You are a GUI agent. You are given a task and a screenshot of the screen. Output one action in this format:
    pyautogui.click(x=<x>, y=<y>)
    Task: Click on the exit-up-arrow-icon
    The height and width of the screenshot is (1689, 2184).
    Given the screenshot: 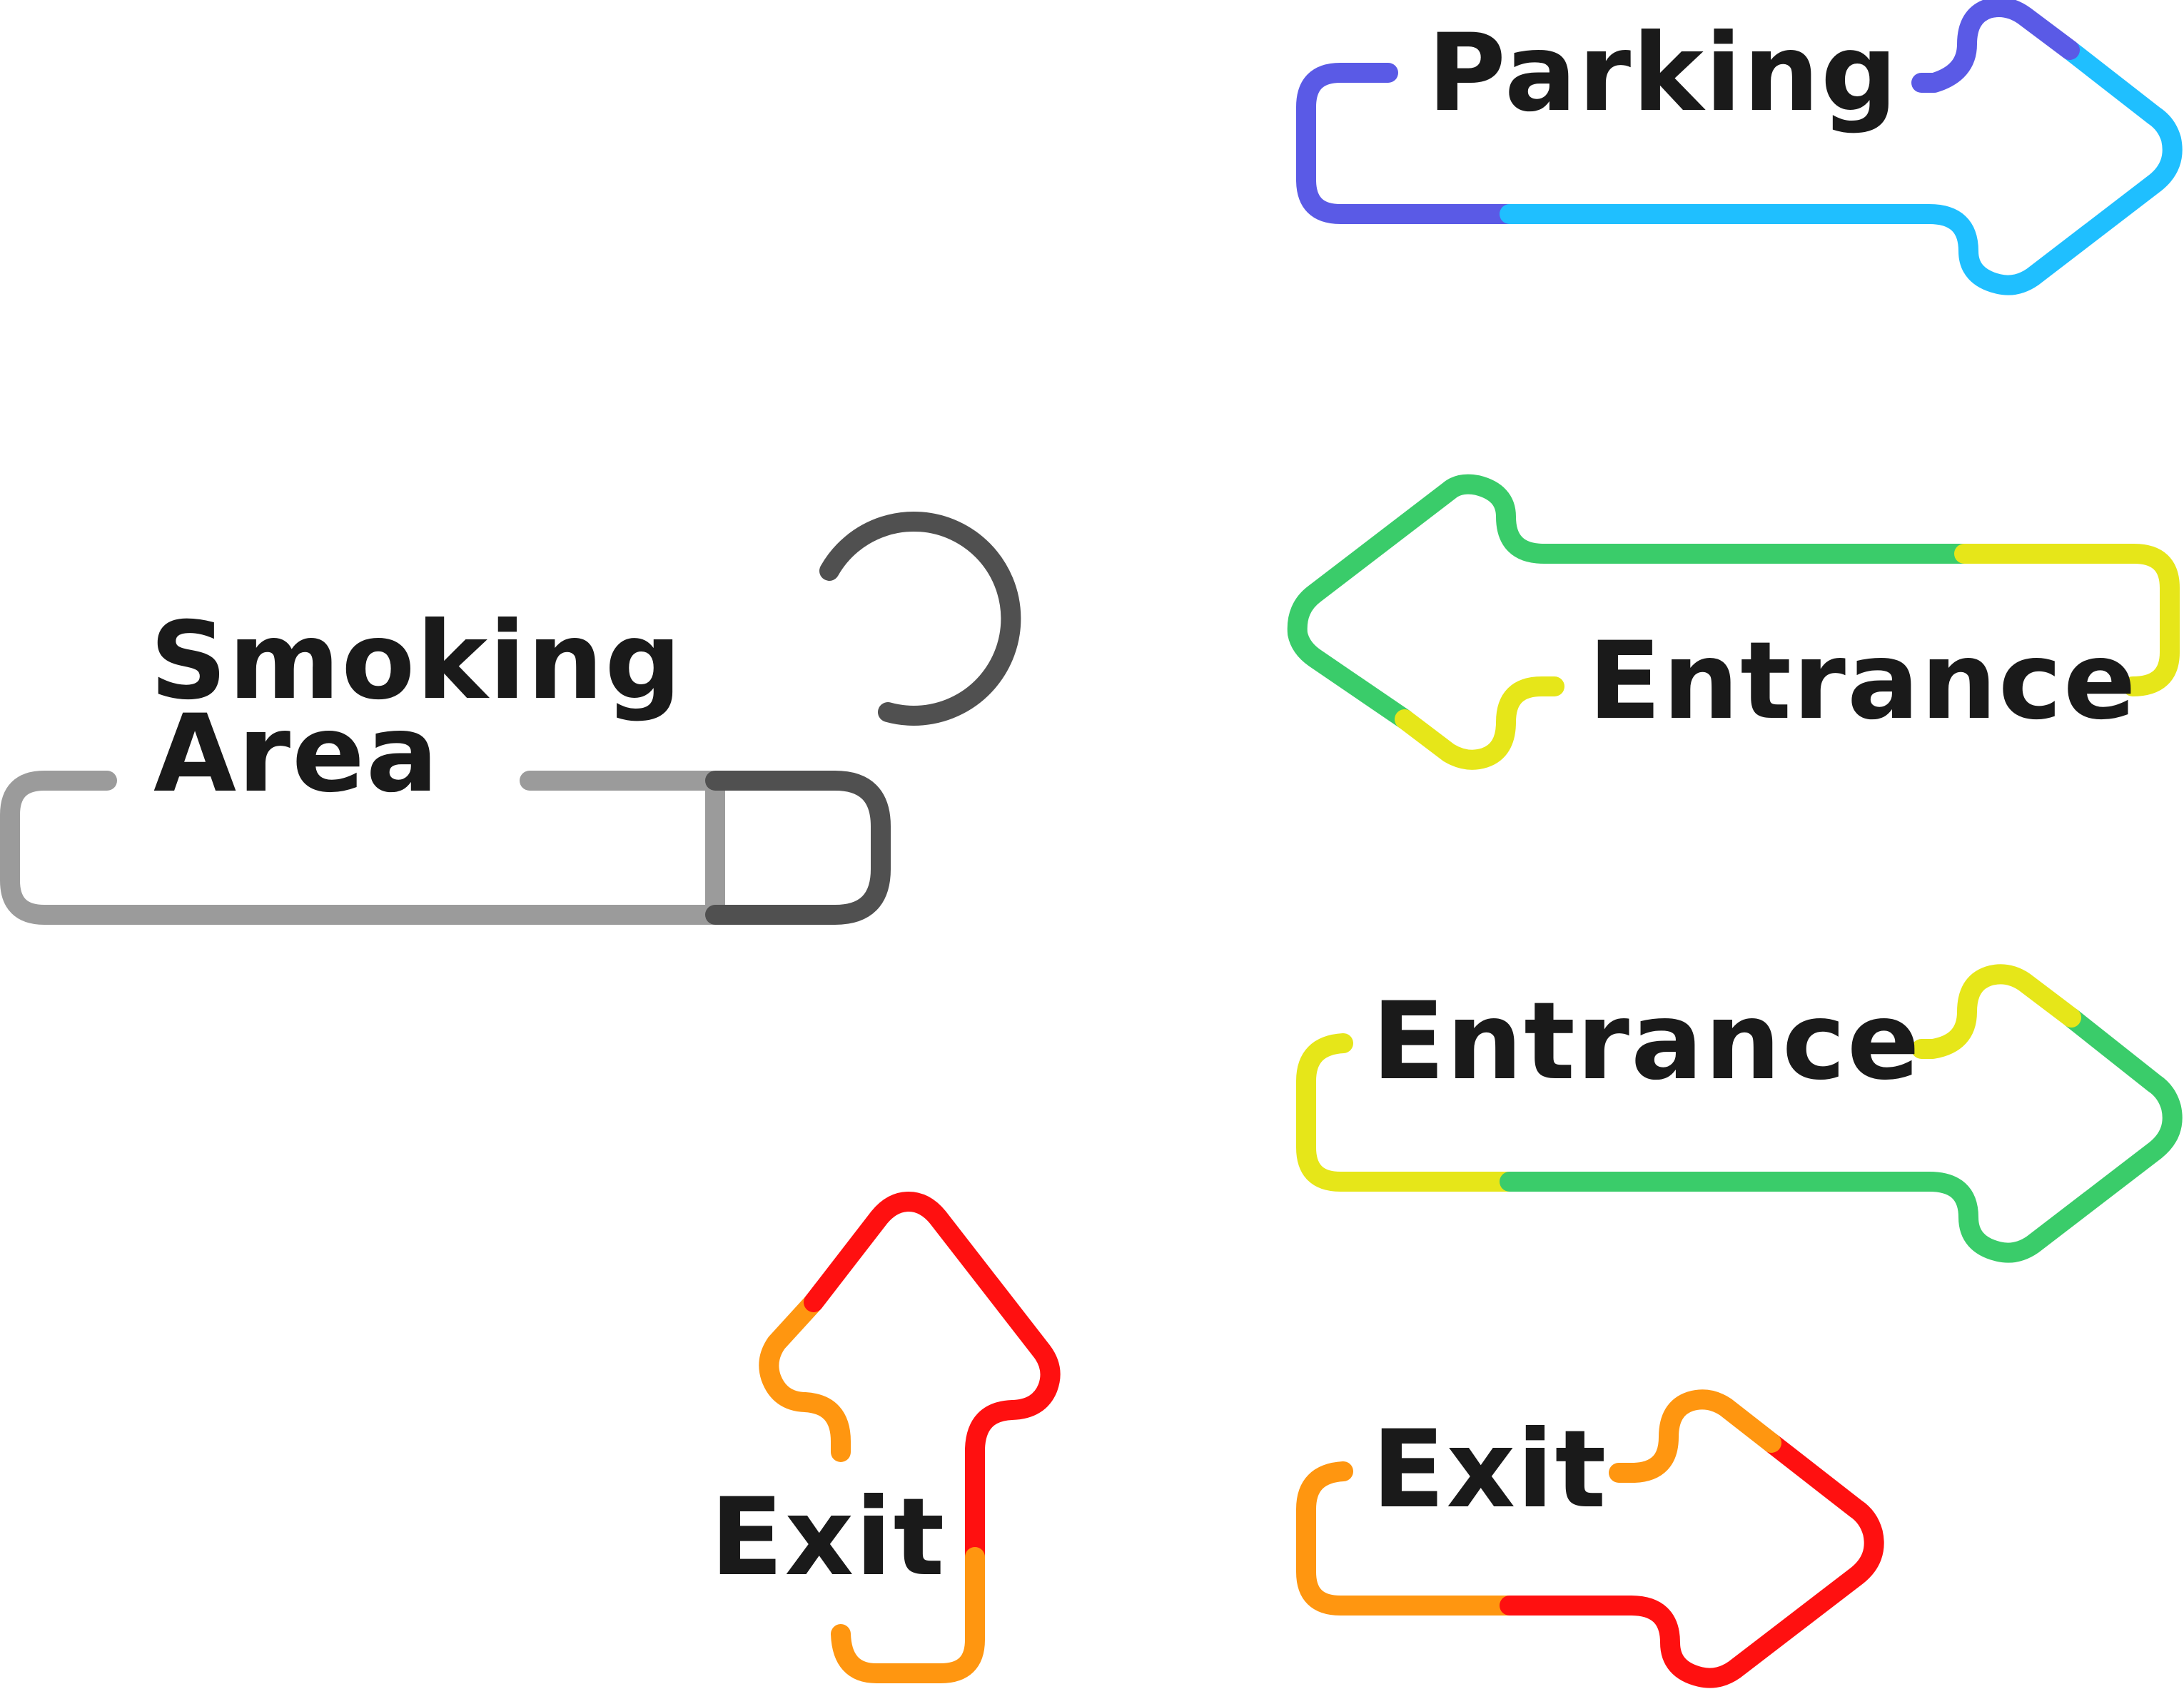 What is the action you would take?
    pyautogui.click(x=910, y=1437)
    